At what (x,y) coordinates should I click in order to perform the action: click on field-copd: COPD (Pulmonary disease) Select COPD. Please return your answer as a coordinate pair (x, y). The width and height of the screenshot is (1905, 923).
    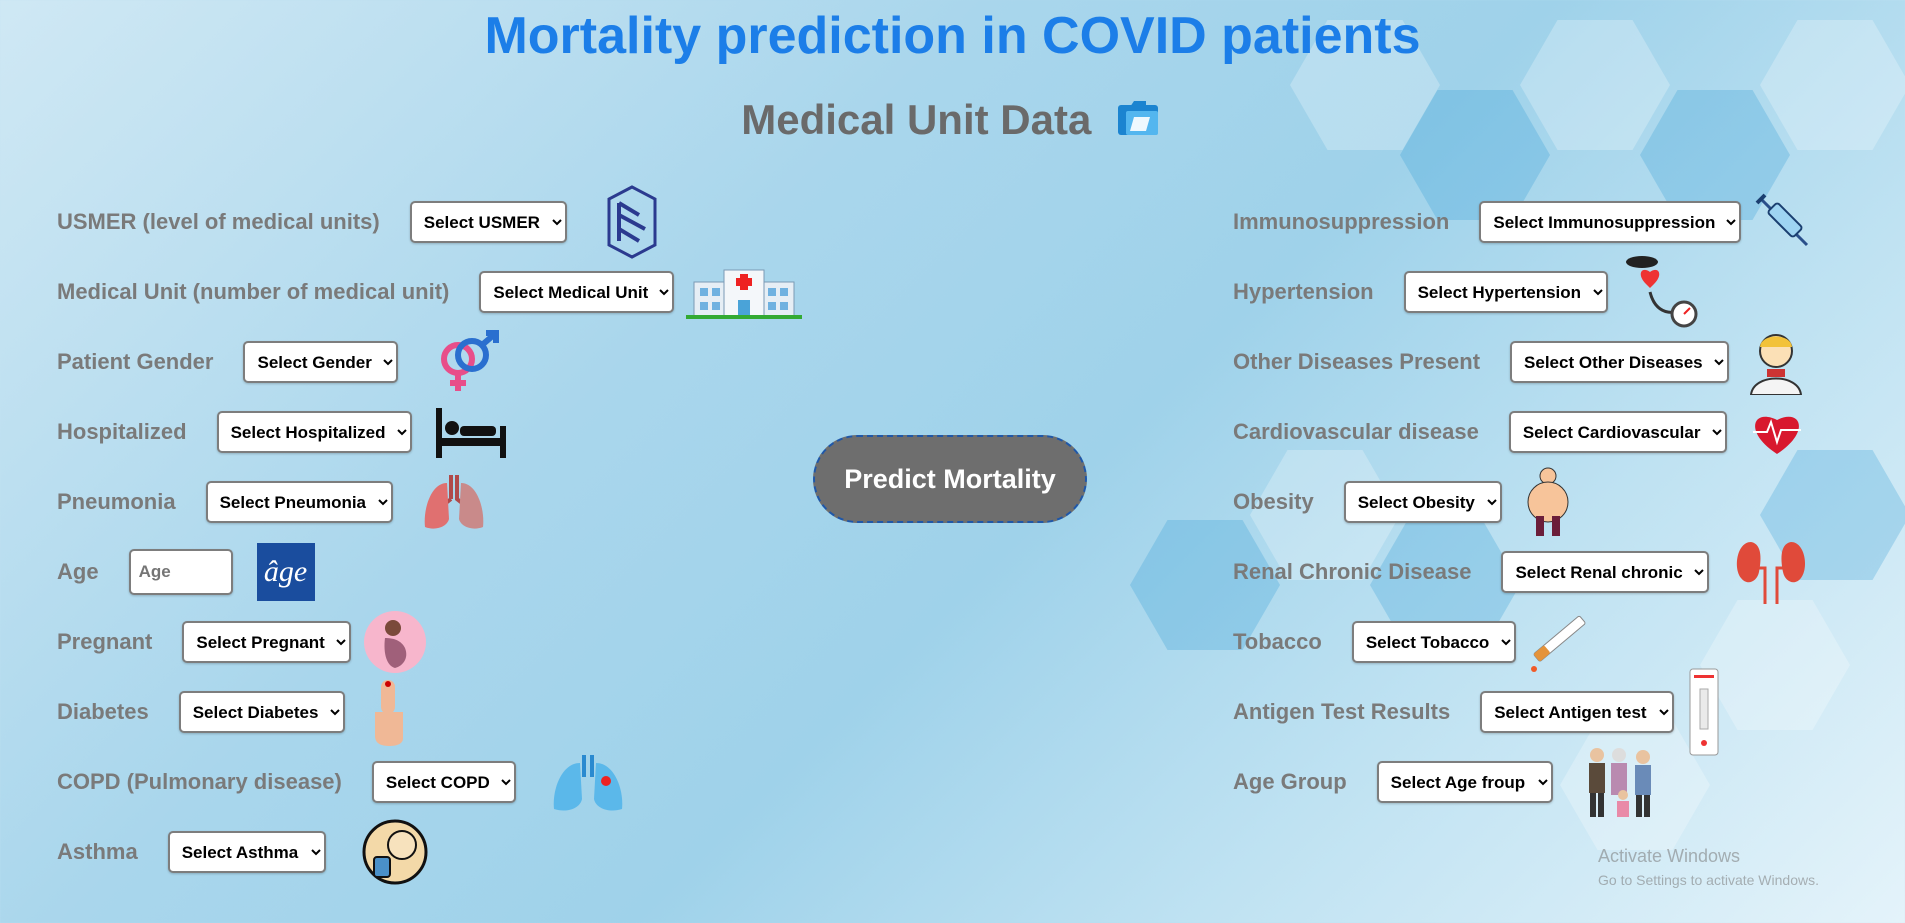
    Looking at the image, I should click on (341, 783).